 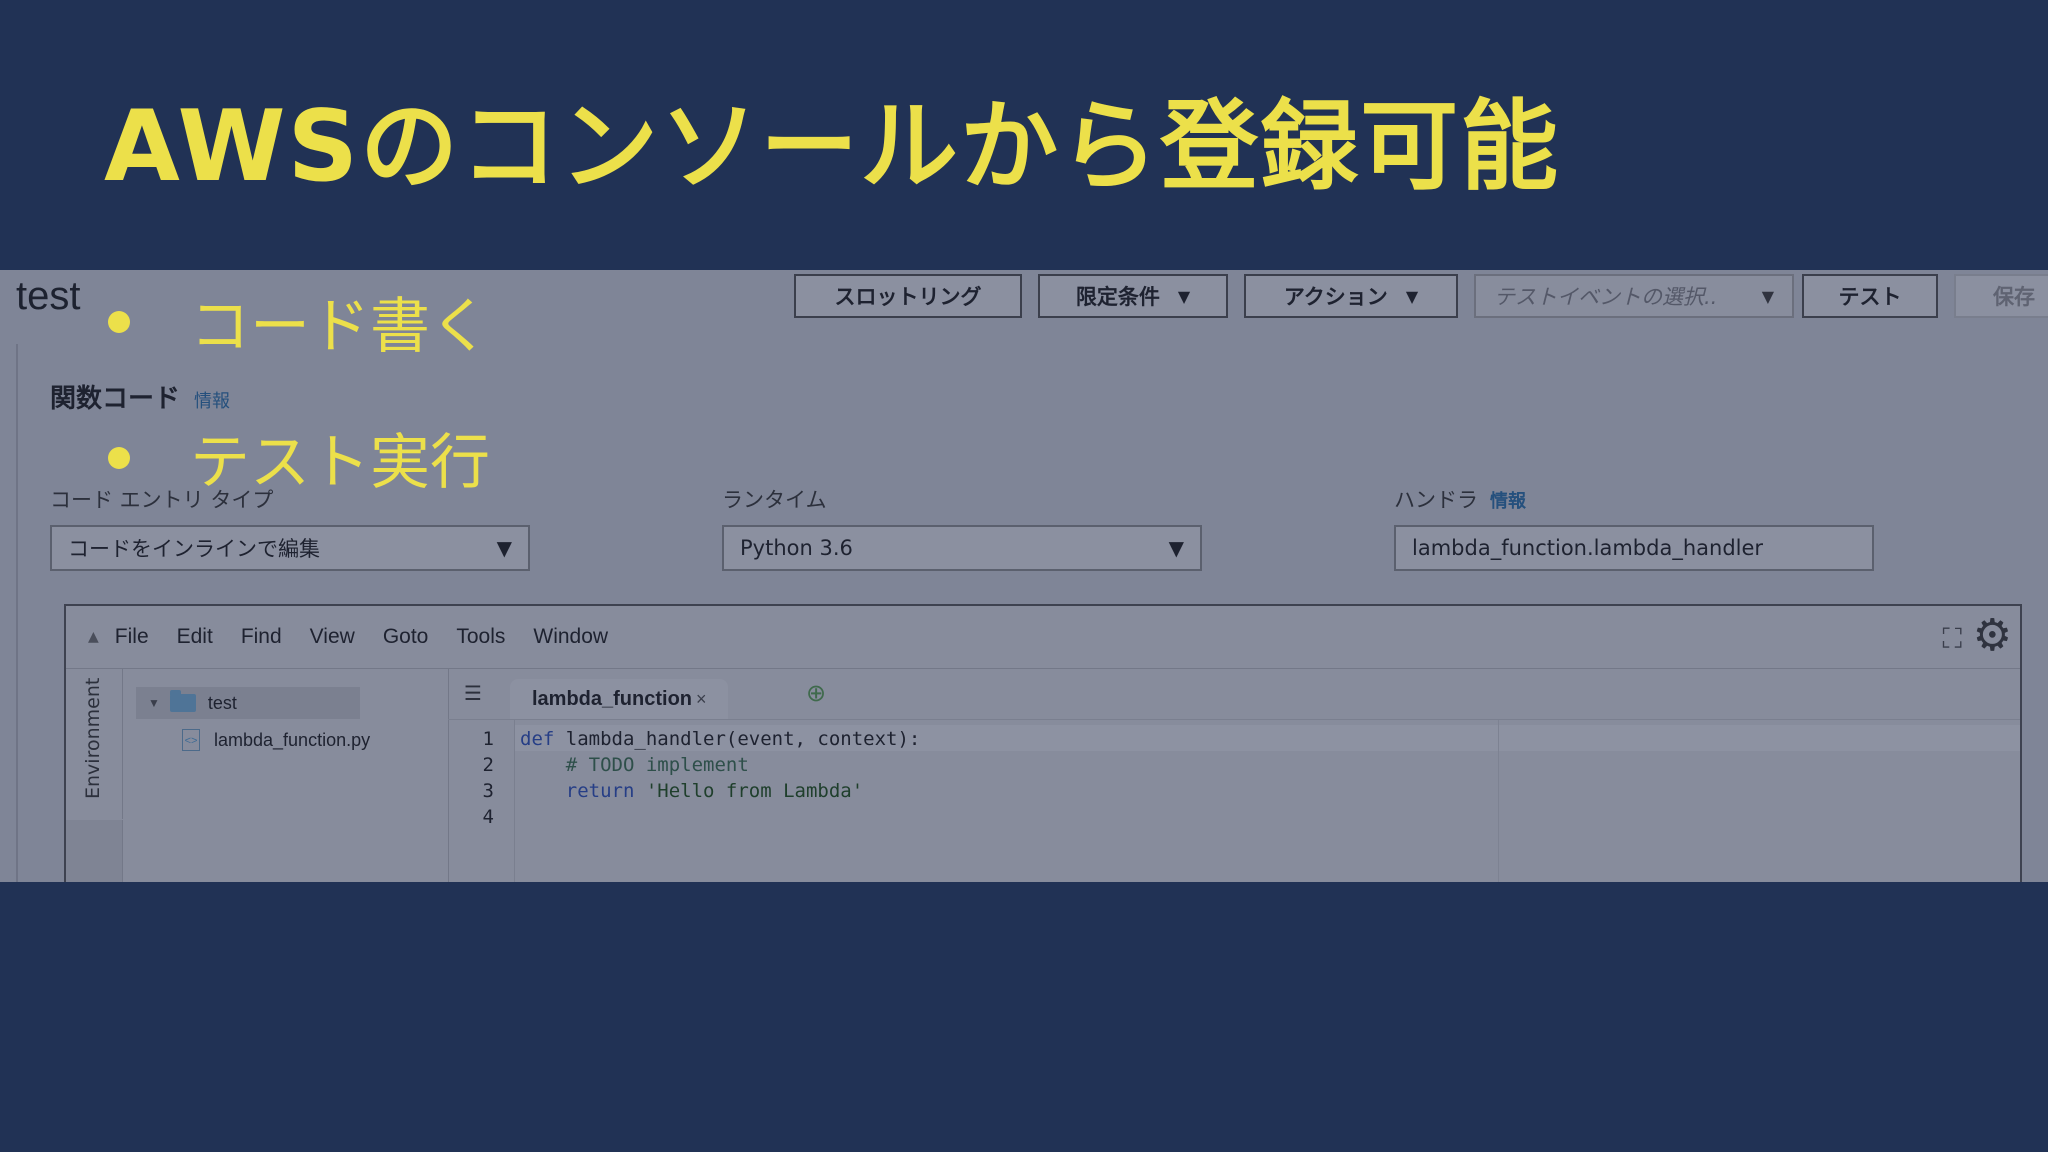 I want to click on fullscreen-icon: ⛶, so click(x=1952, y=639).